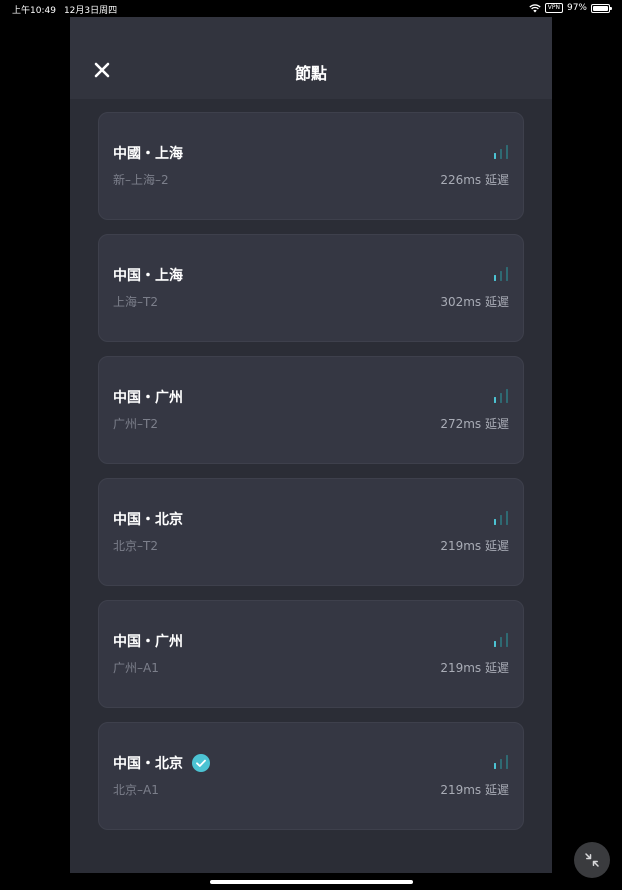 The image size is (622, 890). Describe the element at coordinates (535, 7) in the screenshot. I see `wifi-icon` at that location.